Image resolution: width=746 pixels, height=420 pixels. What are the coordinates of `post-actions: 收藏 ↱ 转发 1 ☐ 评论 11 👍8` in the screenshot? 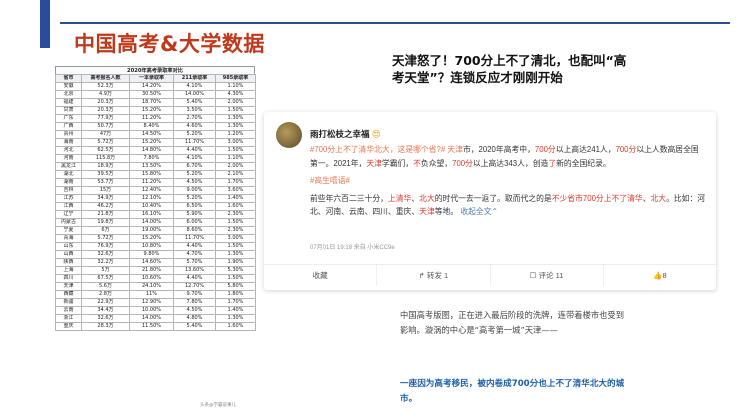 It's located at (490, 275).